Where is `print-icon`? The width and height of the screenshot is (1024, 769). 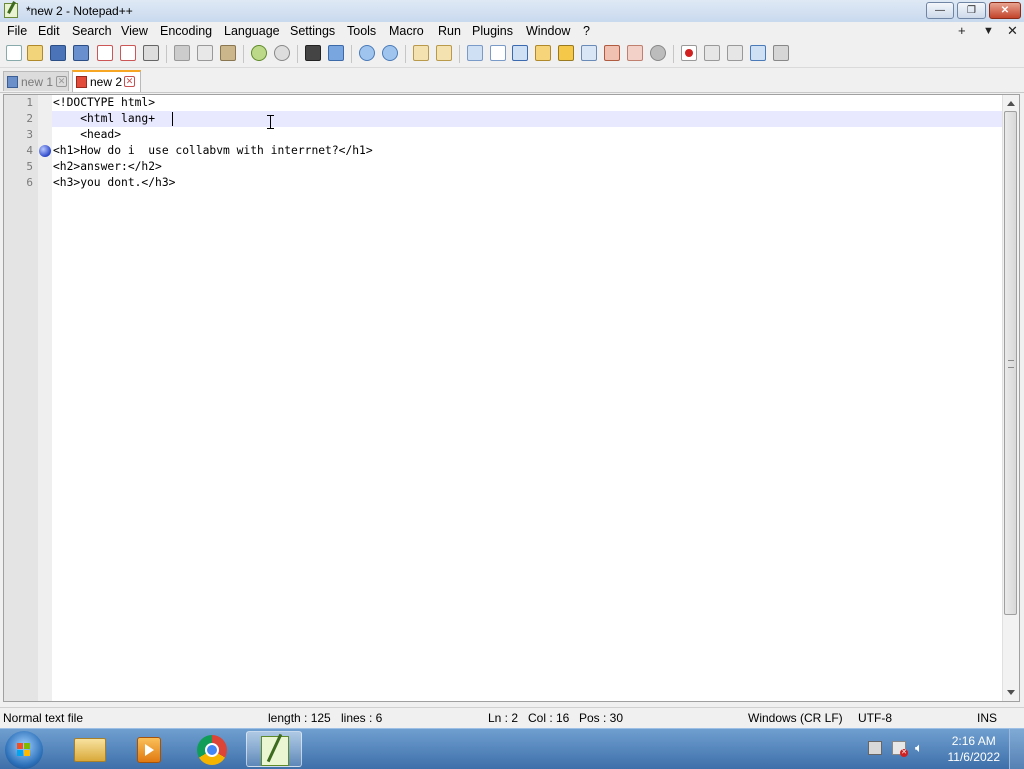
print-icon is located at coordinates (151, 53).